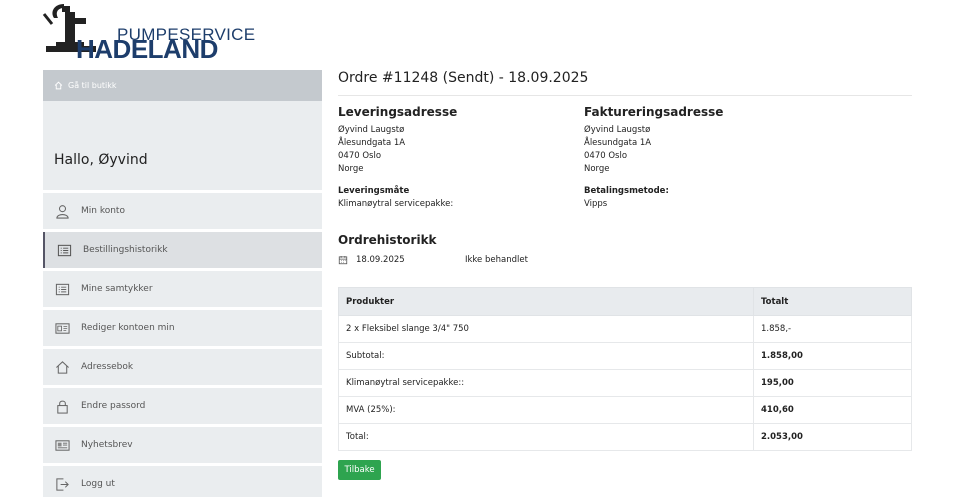  What do you see at coordinates (117, 289) in the screenshot?
I see `sidebar-item-label: Mine samtykker` at bounding box center [117, 289].